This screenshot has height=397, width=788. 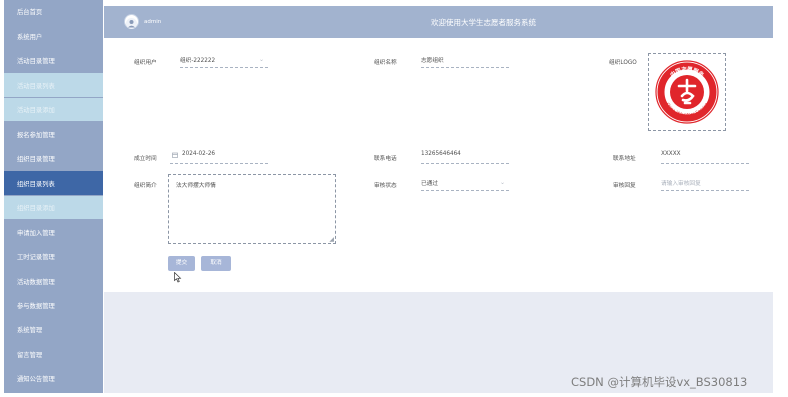 What do you see at coordinates (53, 256) in the screenshot?
I see `sidebar-item-work-hours: 工时记录管理` at bounding box center [53, 256].